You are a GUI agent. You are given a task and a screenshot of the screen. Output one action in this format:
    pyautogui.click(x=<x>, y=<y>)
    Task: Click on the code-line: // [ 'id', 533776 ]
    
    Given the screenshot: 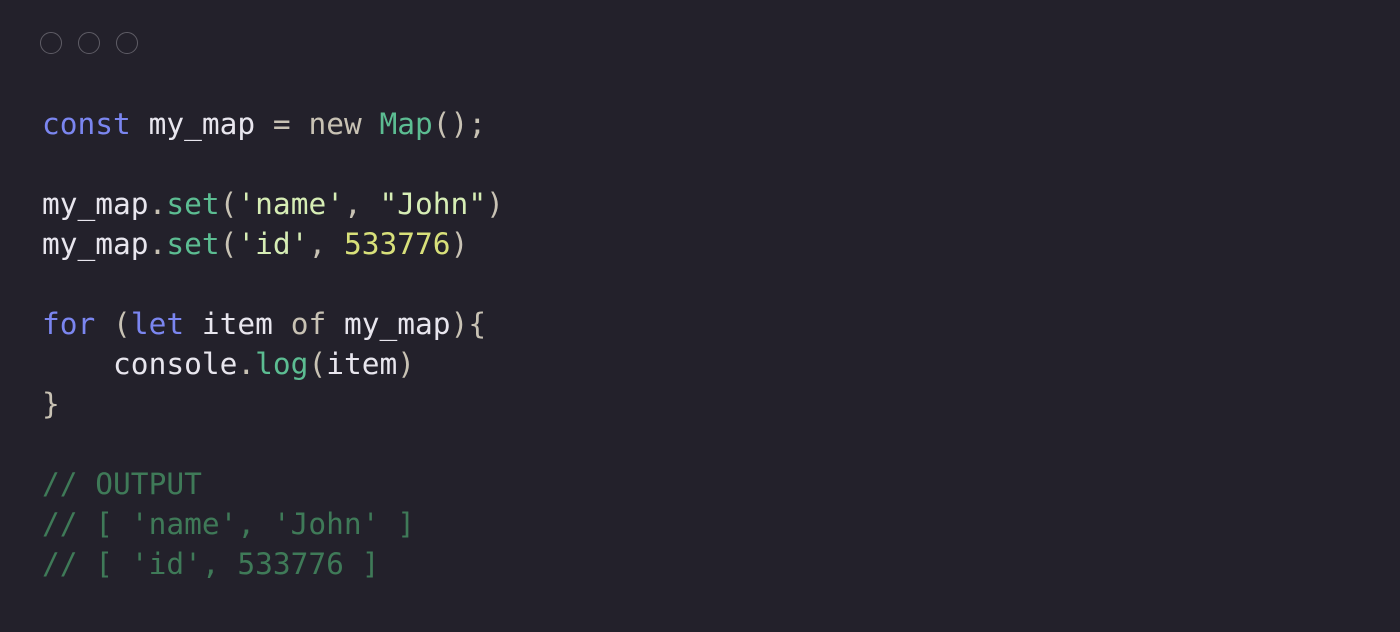 What is the action you would take?
    pyautogui.click(x=273, y=564)
    